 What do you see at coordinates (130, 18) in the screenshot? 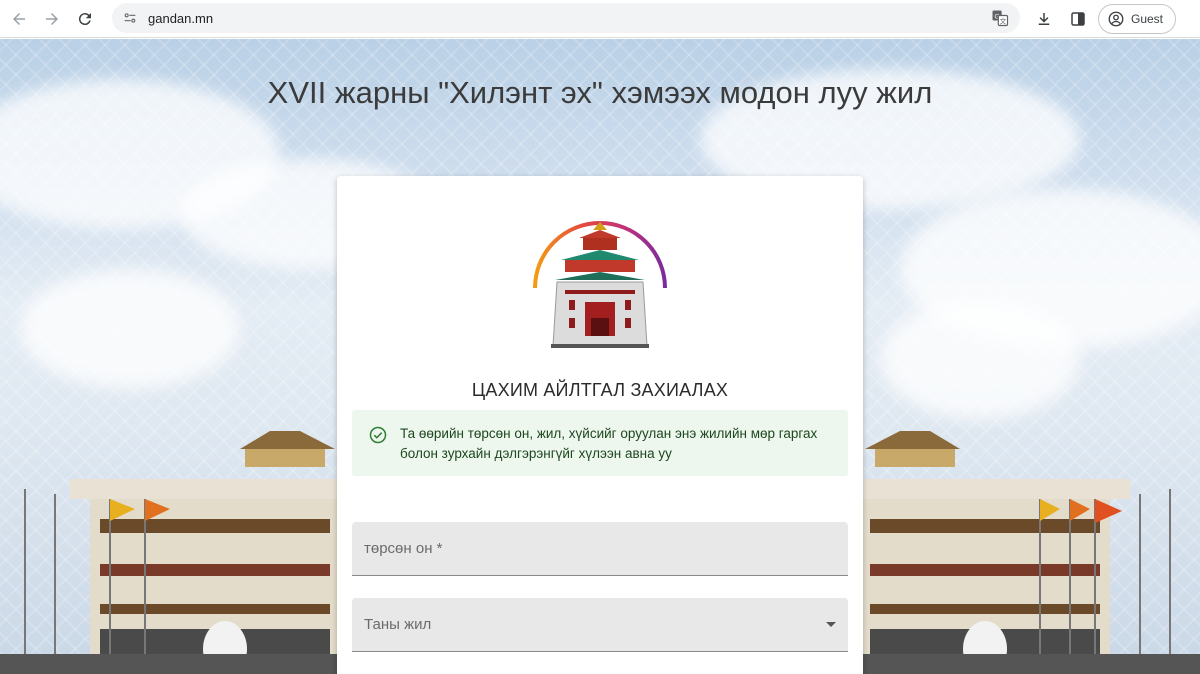
I see `site-info-icon` at bounding box center [130, 18].